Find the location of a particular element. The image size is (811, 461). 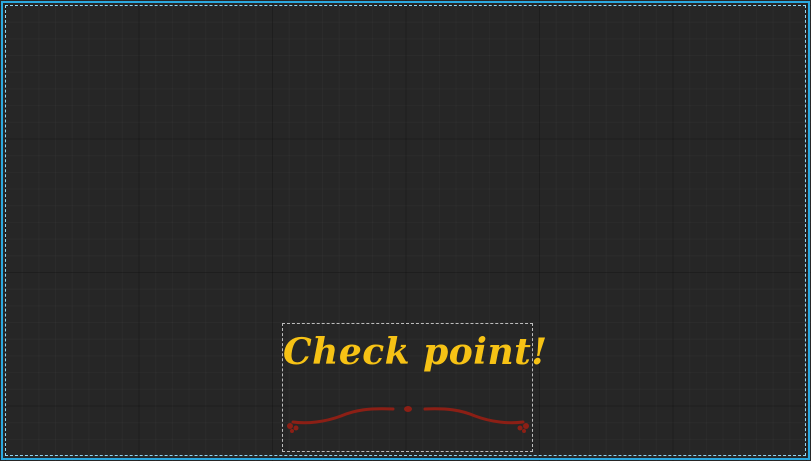

flourish-divider-icon is located at coordinates (408, 419).